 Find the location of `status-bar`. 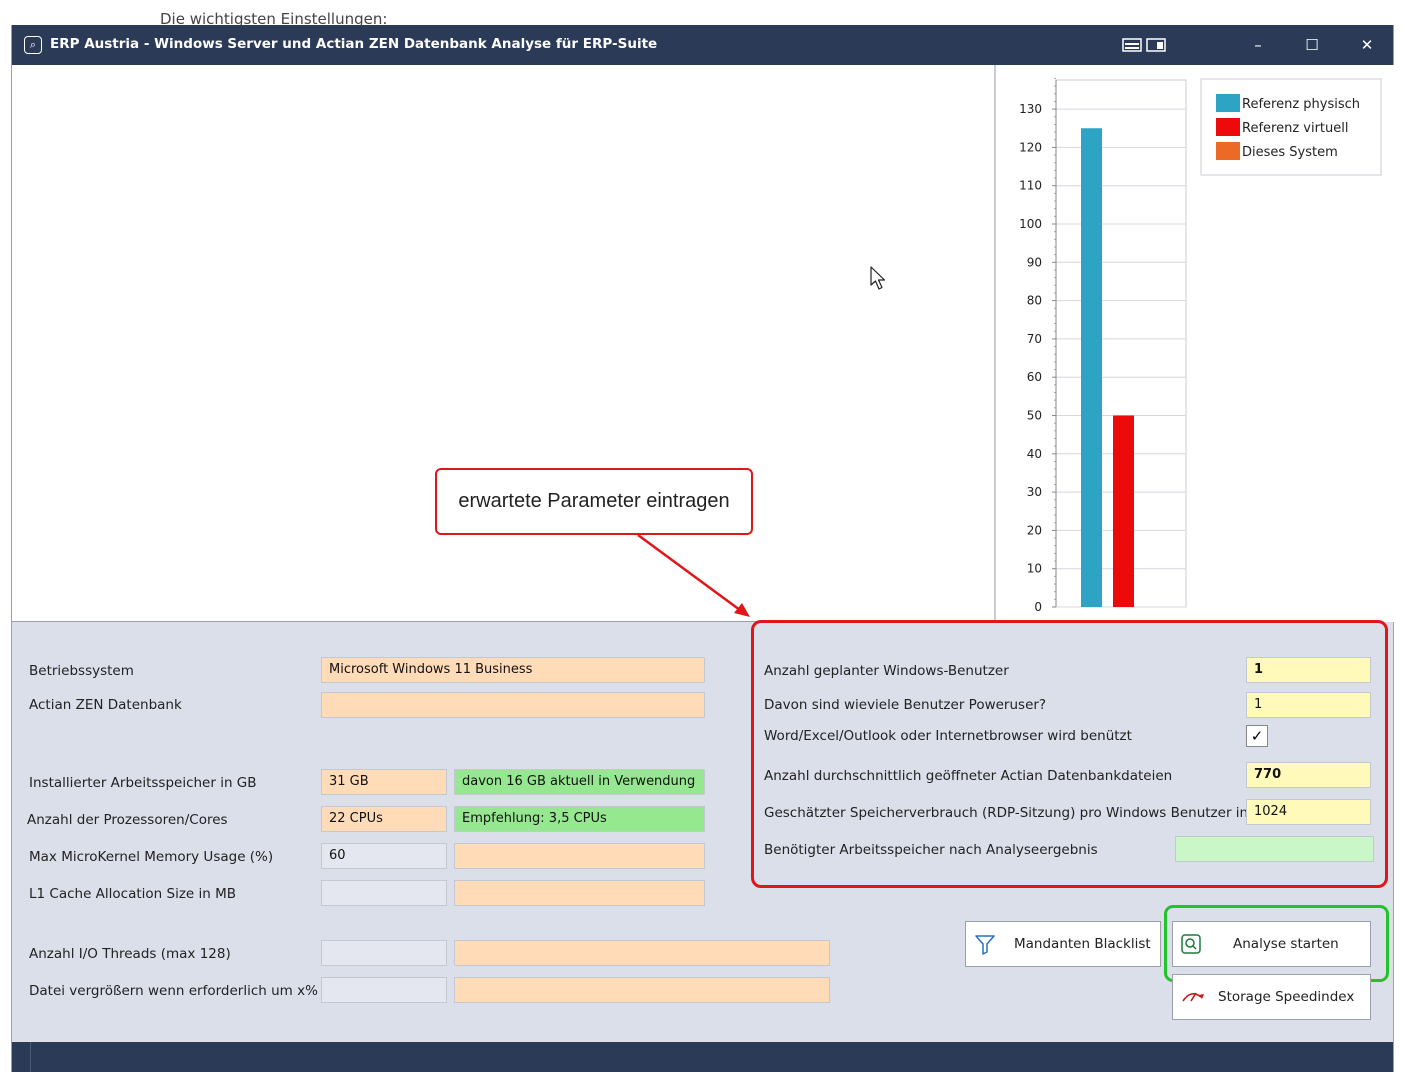

status-bar is located at coordinates (702, 1057).